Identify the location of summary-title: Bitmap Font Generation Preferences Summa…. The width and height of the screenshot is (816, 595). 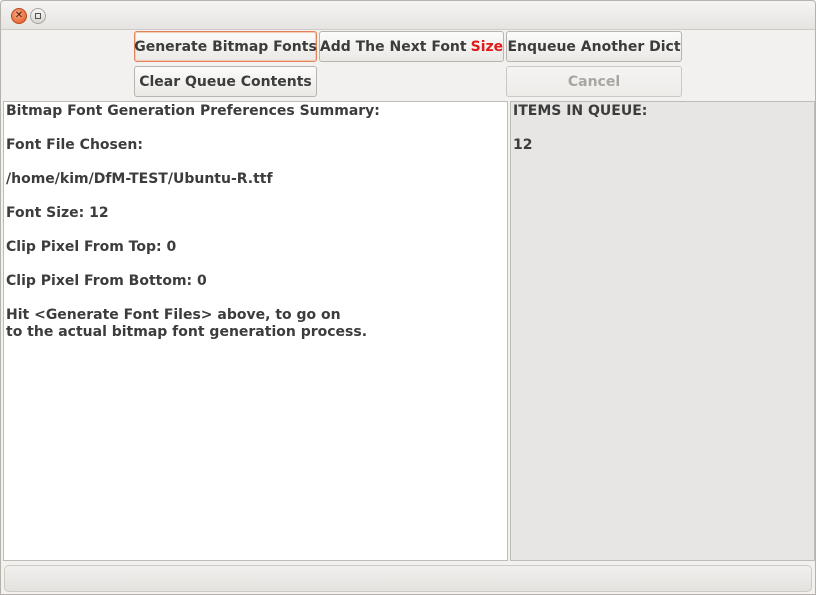
(193, 111).